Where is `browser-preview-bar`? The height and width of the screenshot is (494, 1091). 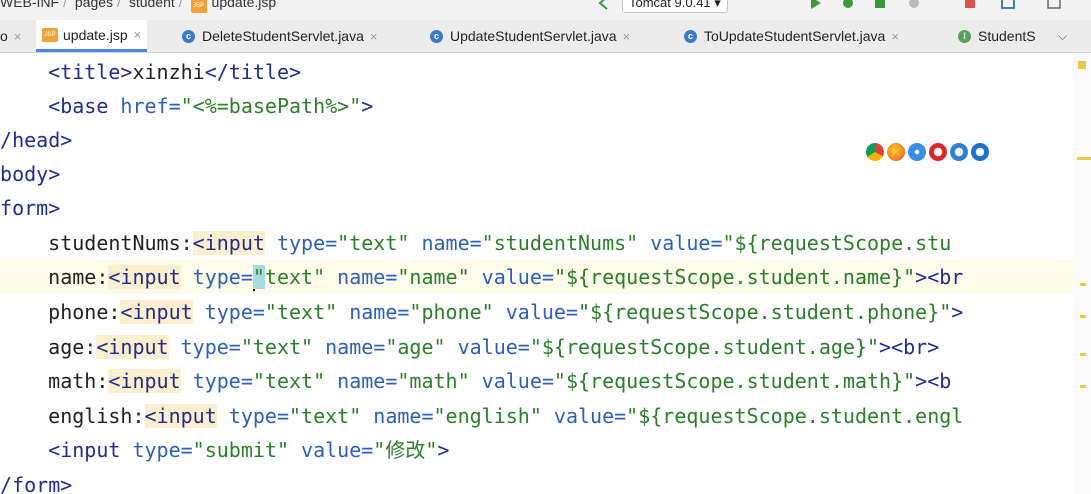 browser-preview-bar is located at coordinates (927, 152).